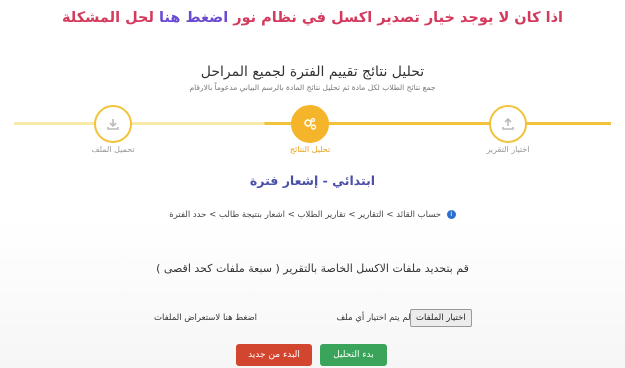 This screenshot has height=368, width=625. Describe the element at coordinates (312, 72) in the screenshot. I see `page-title: تحليل نتائج تقييم الفترة لجميع المراحل` at that location.